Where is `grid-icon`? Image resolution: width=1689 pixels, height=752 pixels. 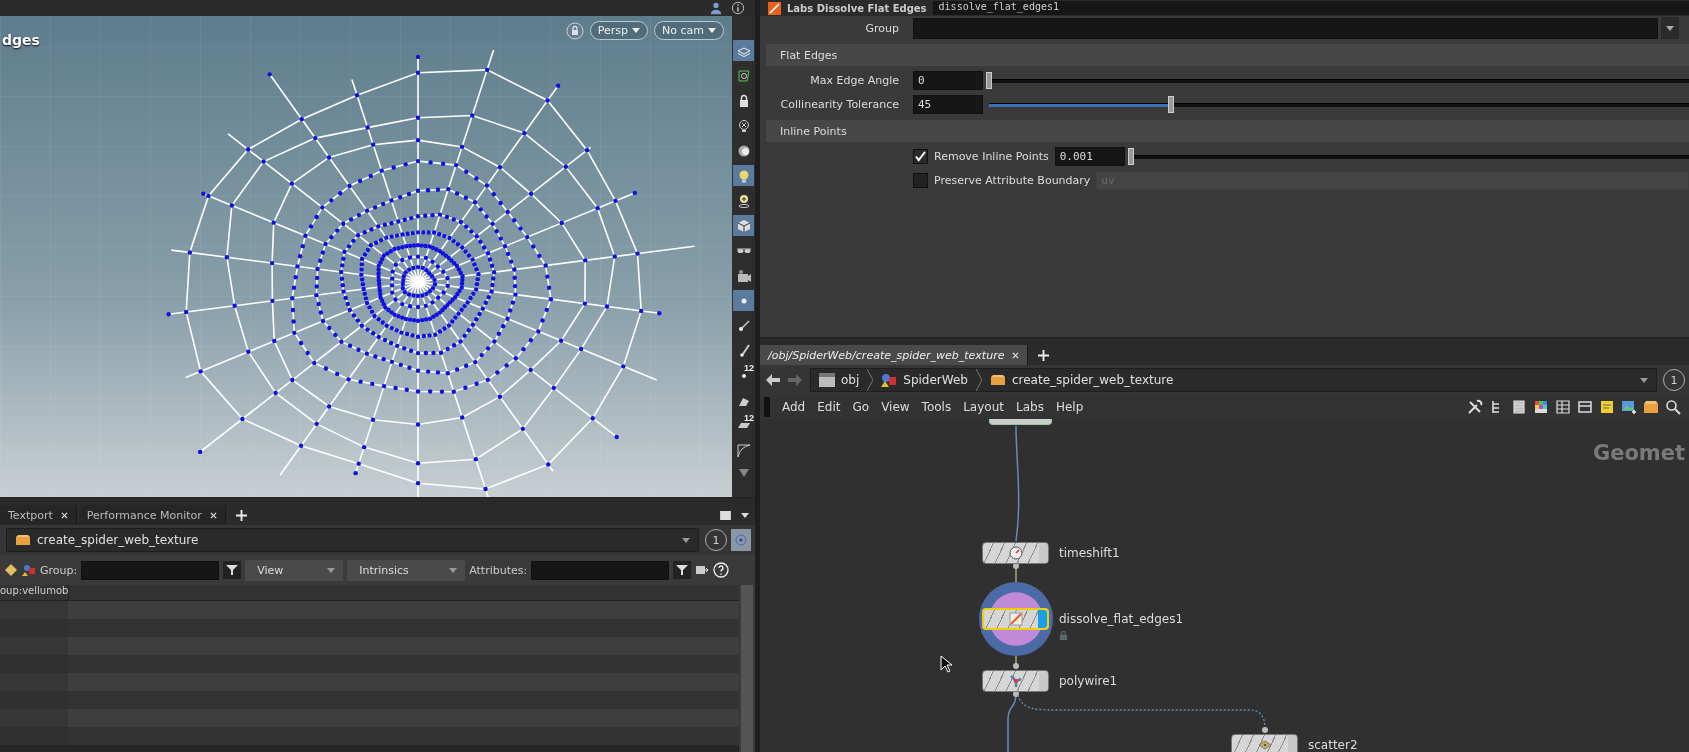
grid-icon is located at coordinates (1563, 407).